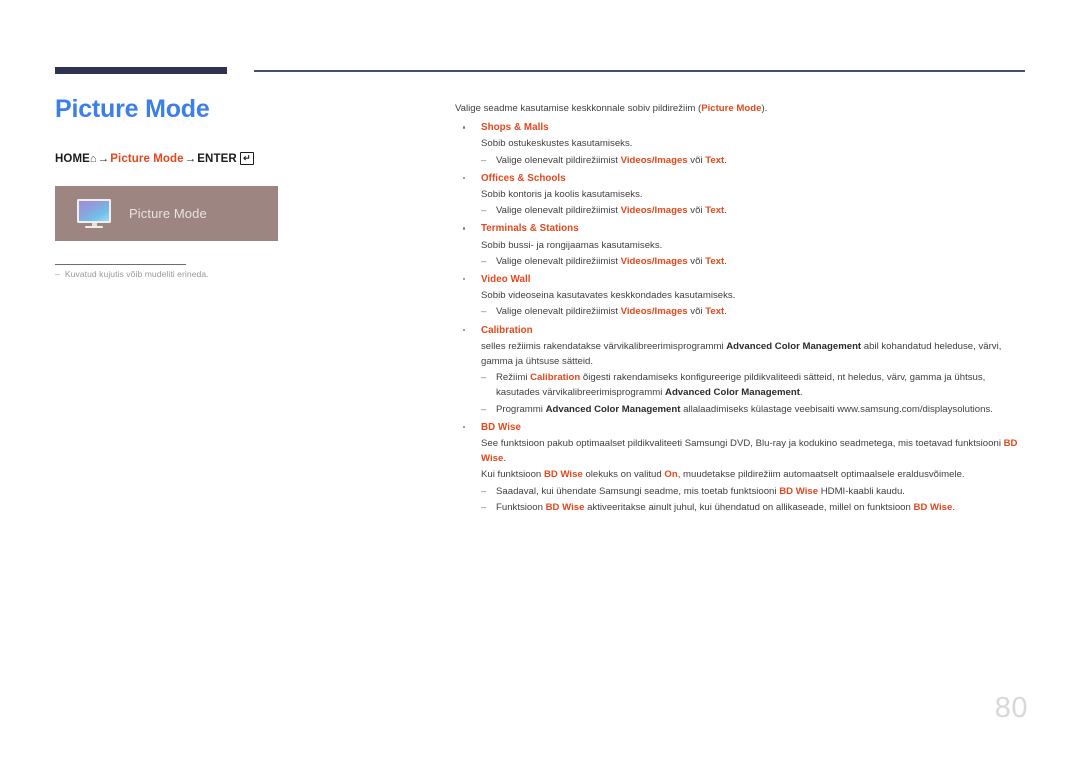  Describe the element at coordinates (523, 178) in the screenshot. I see `item-title: Offices & Schools` at that location.